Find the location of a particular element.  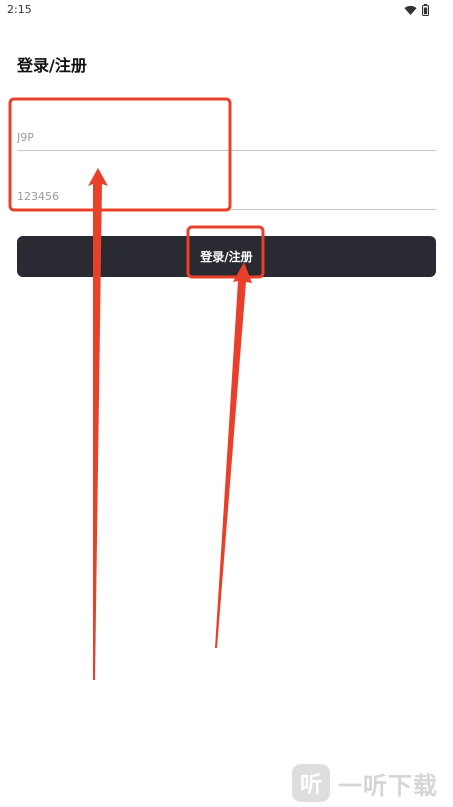

status-icons is located at coordinates (416, 10).